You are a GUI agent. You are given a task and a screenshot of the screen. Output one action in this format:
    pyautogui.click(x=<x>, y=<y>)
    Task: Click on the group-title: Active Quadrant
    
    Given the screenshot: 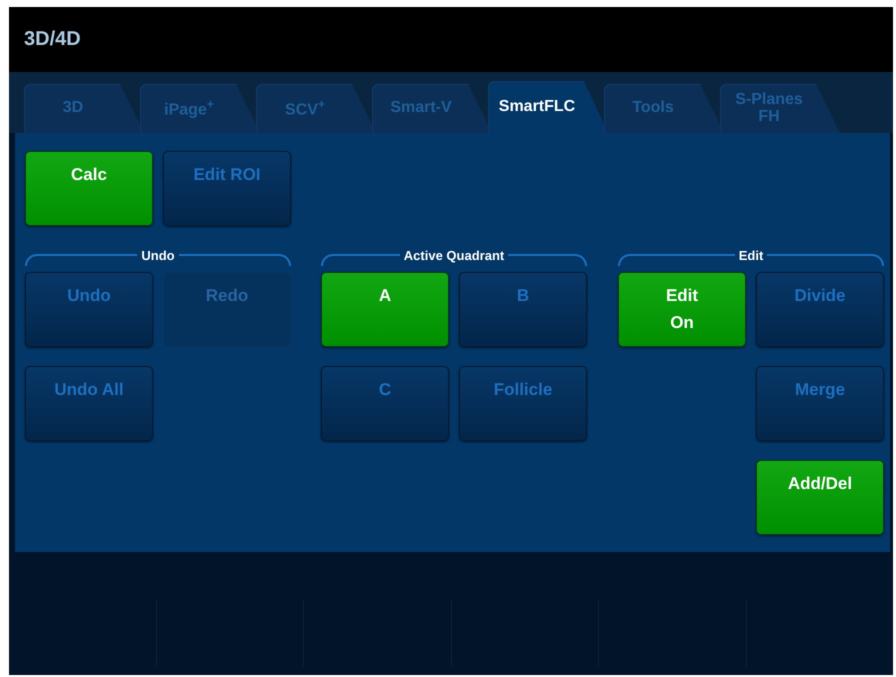 What is the action you would take?
    pyautogui.click(x=454, y=255)
    